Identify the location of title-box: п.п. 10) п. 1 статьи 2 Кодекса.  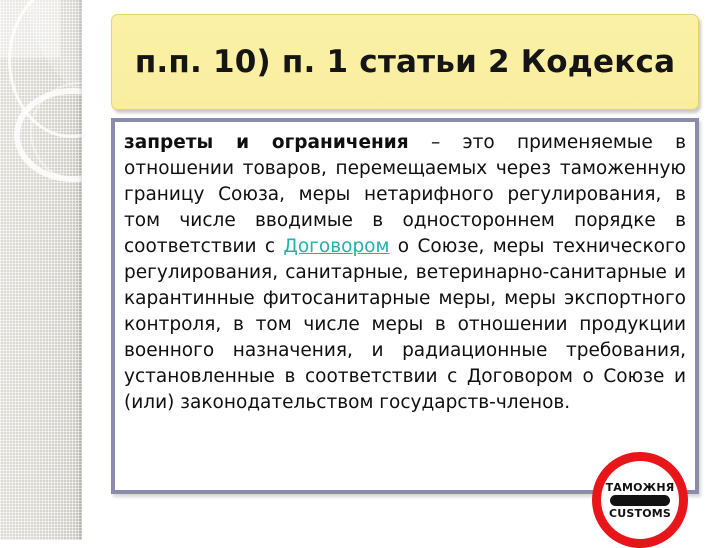
(405, 62).